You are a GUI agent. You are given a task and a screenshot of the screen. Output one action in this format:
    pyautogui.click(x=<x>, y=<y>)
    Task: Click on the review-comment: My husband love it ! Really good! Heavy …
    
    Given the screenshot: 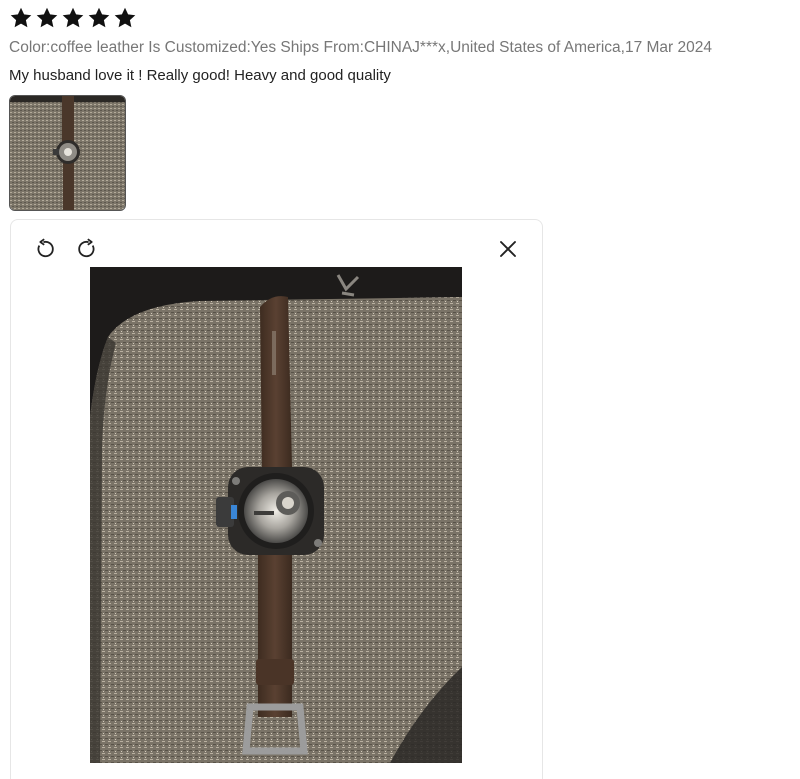 What is the action you would take?
    pyautogui.click(x=200, y=75)
    